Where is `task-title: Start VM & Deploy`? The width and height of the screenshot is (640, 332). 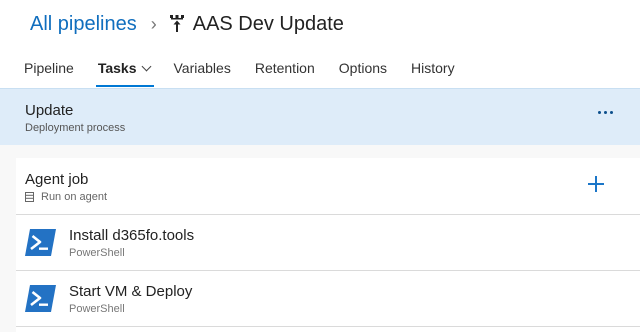
task-title: Start VM & Deploy is located at coordinates (131, 291).